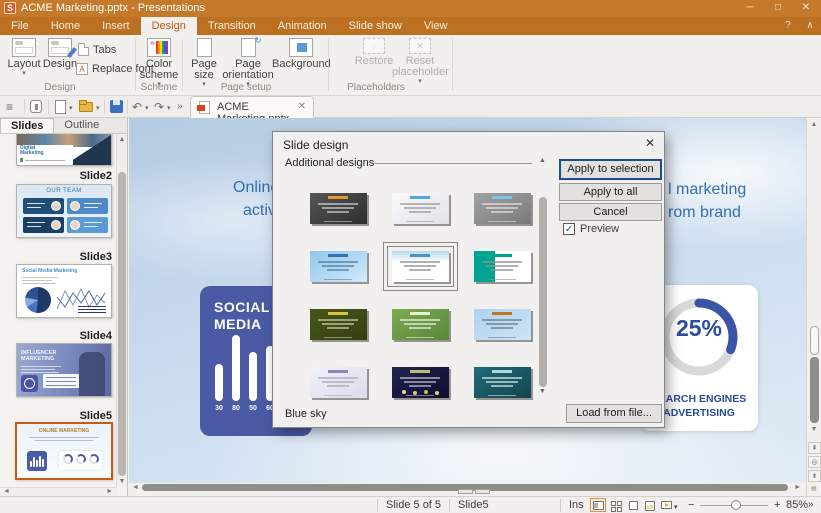  What do you see at coordinates (9, 107) in the screenshot?
I see `main-menu-icon: ≡` at bounding box center [9, 107].